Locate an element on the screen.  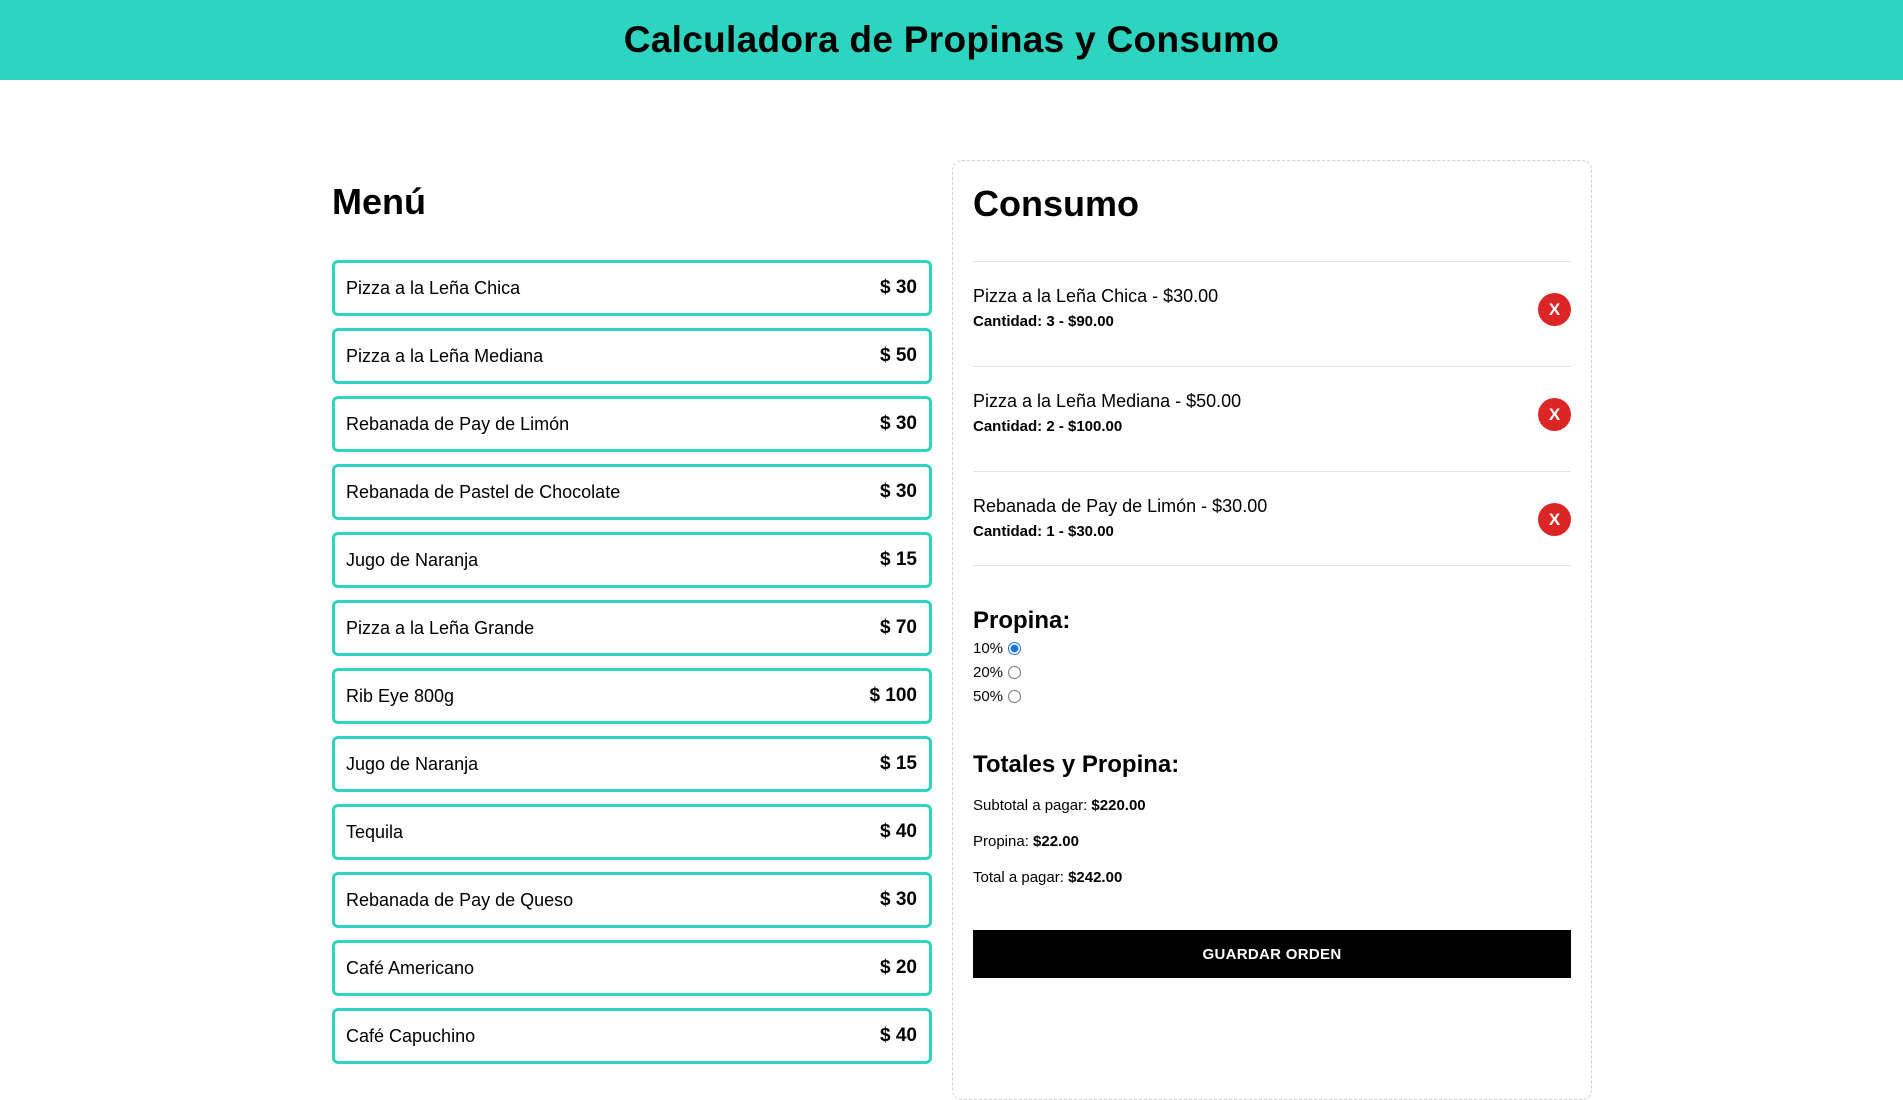
page-title: Calculadora de Propinas y Consumo is located at coordinates (951, 39).